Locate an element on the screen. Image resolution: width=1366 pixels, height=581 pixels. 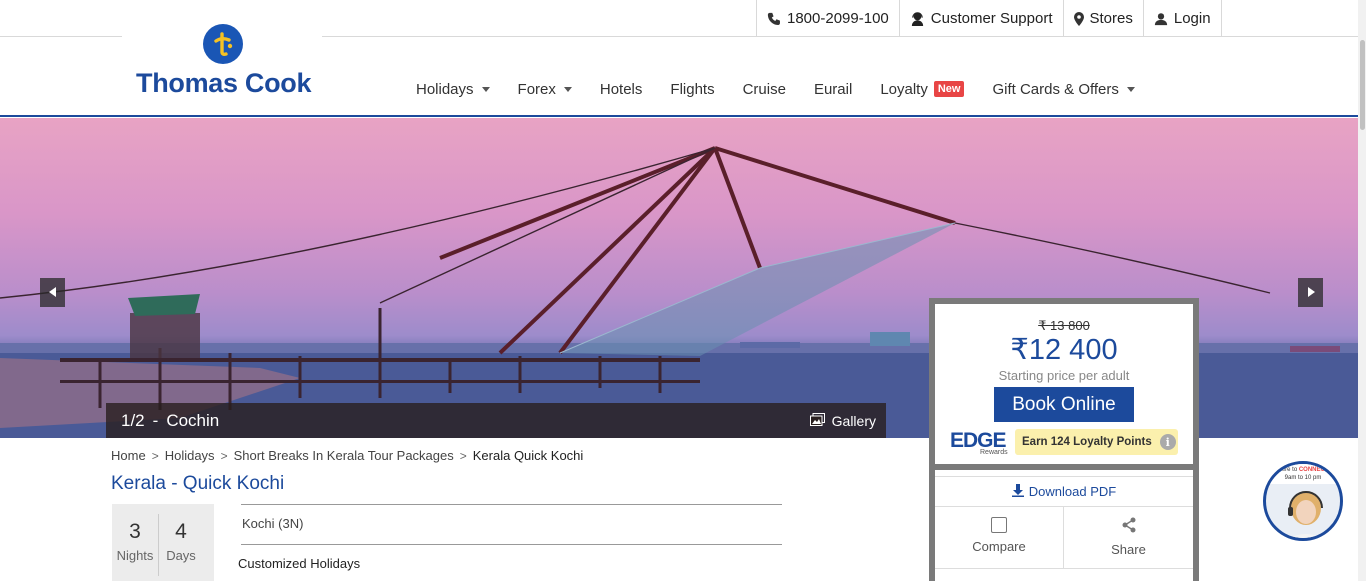
nav-holidays-label: Holidays is located at coordinates (445, 89).